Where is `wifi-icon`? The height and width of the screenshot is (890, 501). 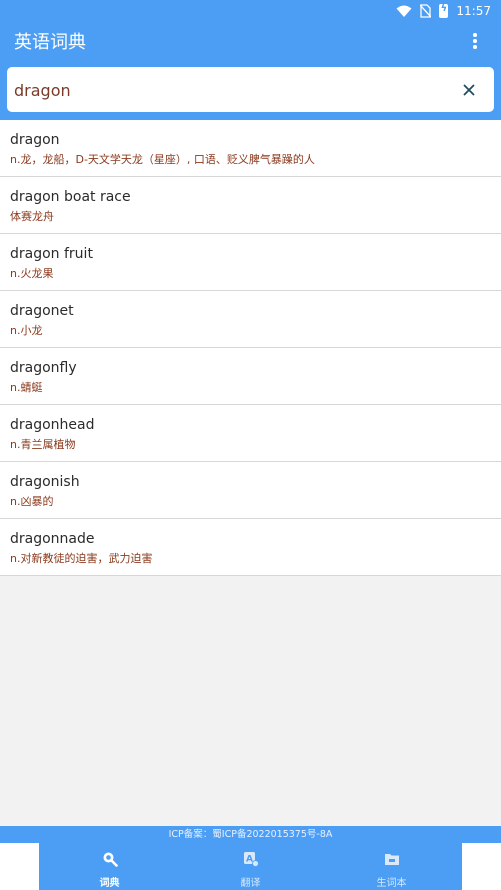 wifi-icon is located at coordinates (404, 11).